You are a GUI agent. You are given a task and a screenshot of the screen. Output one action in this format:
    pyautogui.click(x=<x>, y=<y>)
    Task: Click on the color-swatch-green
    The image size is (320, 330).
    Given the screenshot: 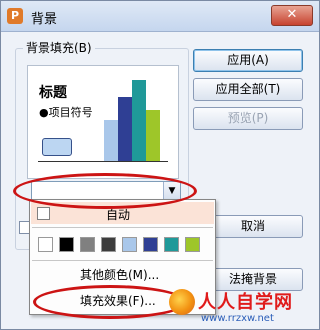 What is the action you would take?
    pyautogui.click(x=192, y=244)
    